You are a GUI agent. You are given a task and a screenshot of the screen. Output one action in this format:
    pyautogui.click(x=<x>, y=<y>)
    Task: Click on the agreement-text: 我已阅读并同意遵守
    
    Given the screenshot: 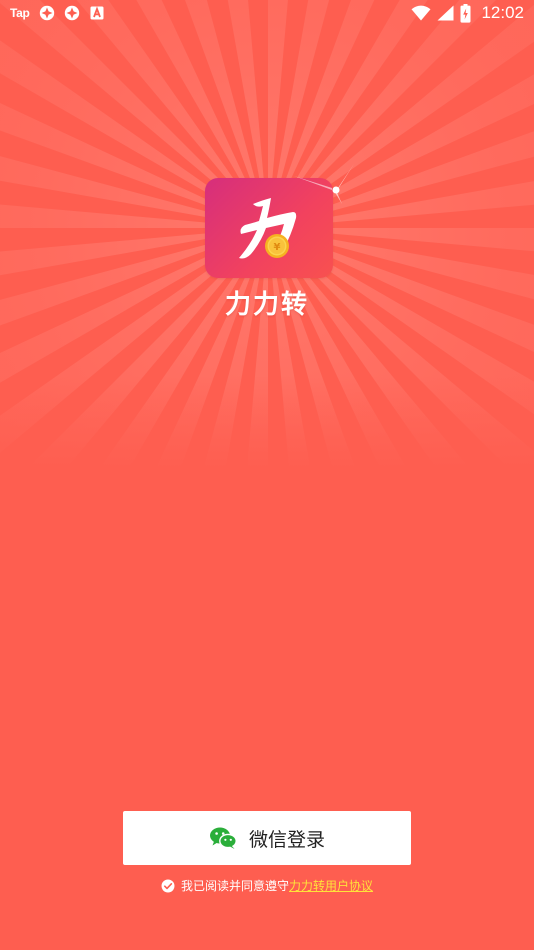 What is the action you would take?
    pyautogui.click(x=234, y=886)
    